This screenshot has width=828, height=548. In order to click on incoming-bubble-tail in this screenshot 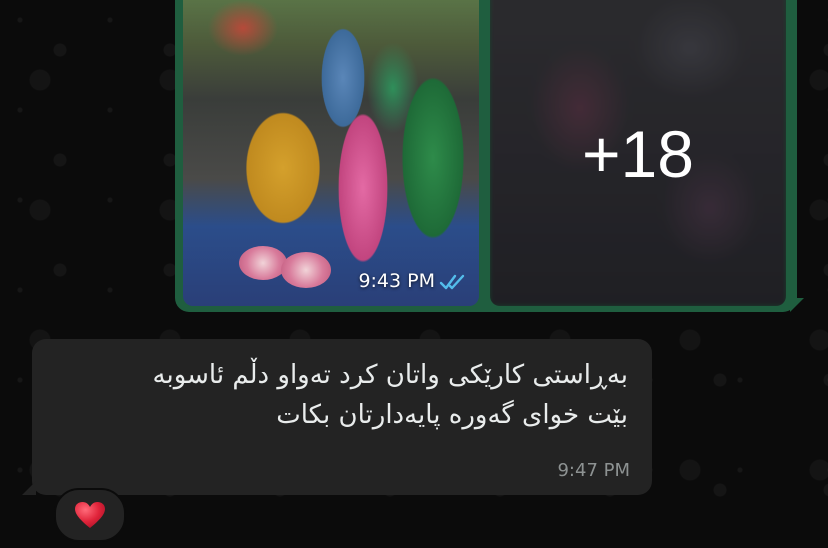, I will do `click(29, 488)`.